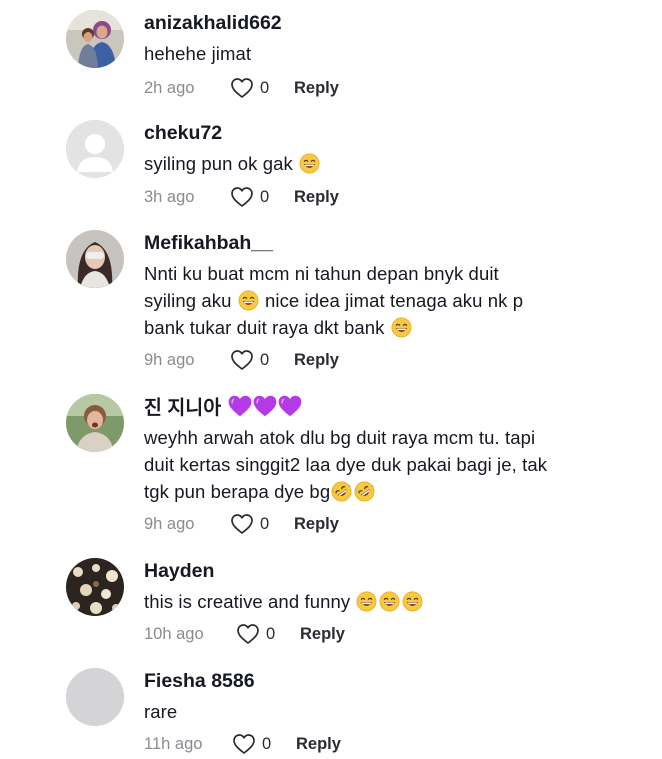 Image resolution: width=662 pixels, height=759 pixels. What do you see at coordinates (174, 633) in the screenshot?
I see `comment-timestamp: 10h ago` at bounding box center [174, 633].